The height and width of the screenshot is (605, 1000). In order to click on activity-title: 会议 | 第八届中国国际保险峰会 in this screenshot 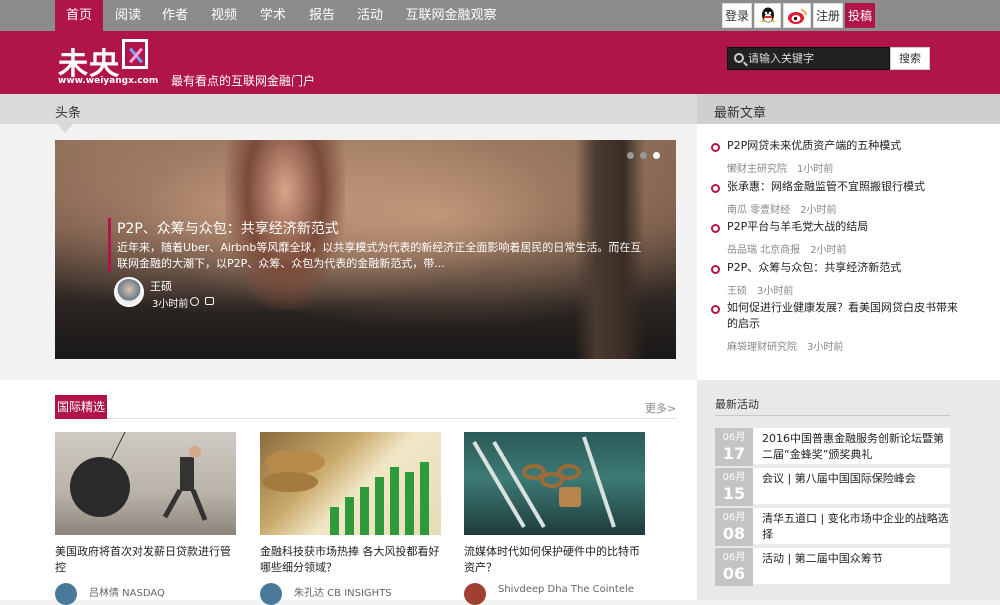, I will do `click(856, 479)`.